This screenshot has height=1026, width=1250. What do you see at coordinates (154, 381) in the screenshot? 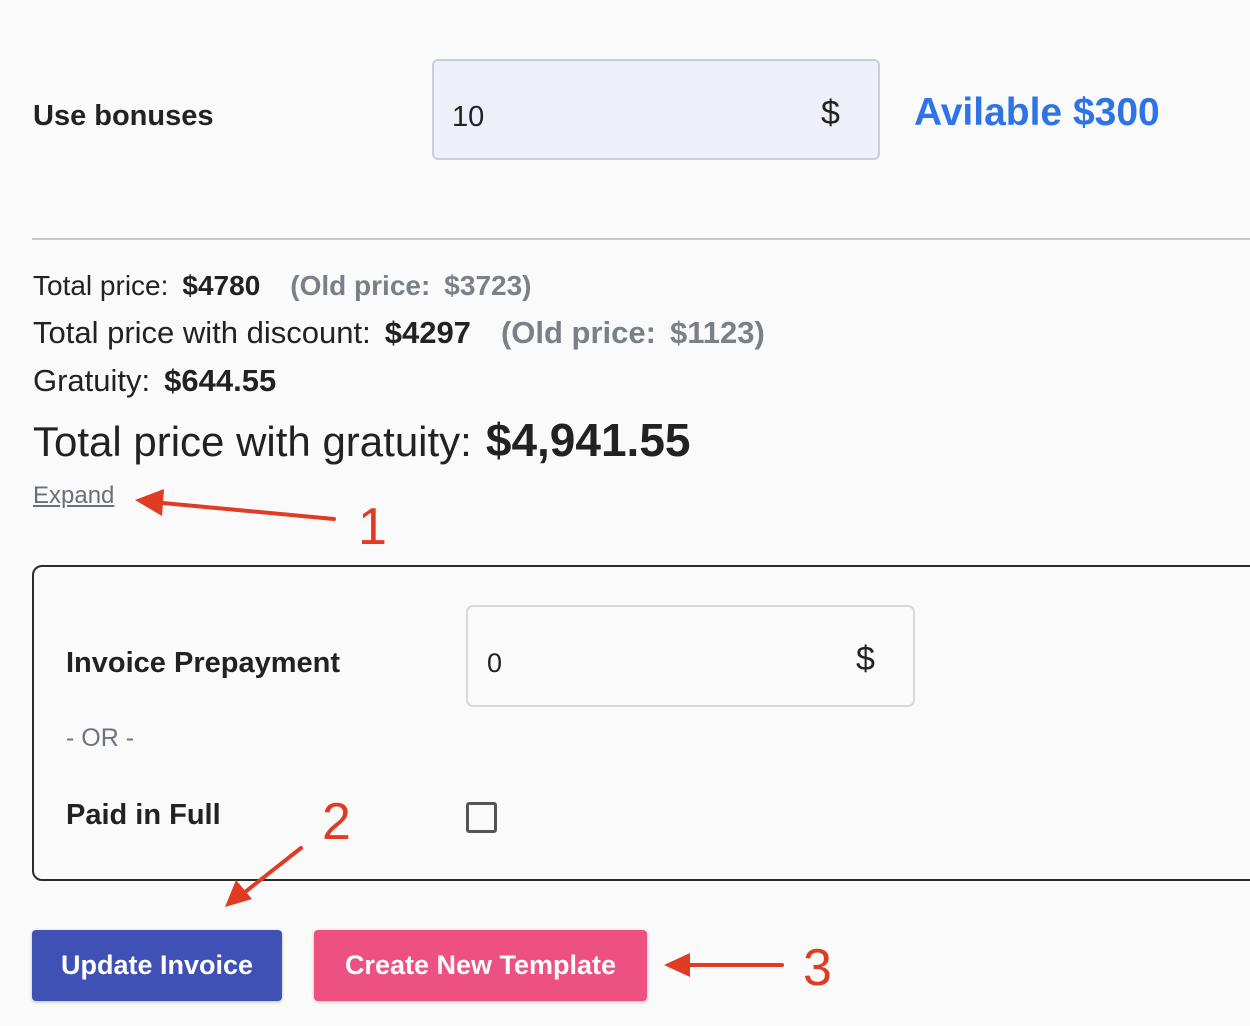
I see `gratuity-line: Gratuity: $644.55` at bounding box center [154, 381].